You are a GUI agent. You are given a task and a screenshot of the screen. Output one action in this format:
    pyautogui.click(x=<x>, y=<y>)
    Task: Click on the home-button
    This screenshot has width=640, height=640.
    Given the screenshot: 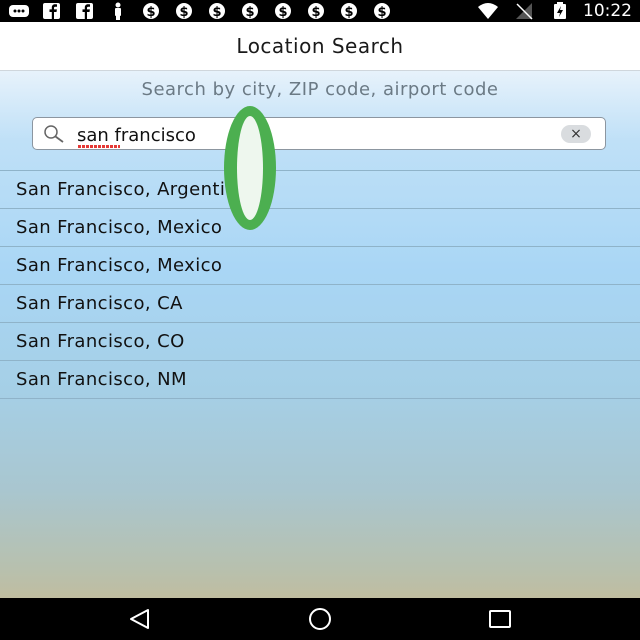 What is the action you would take?
    pyautogui.click(x=320, y=619)
    